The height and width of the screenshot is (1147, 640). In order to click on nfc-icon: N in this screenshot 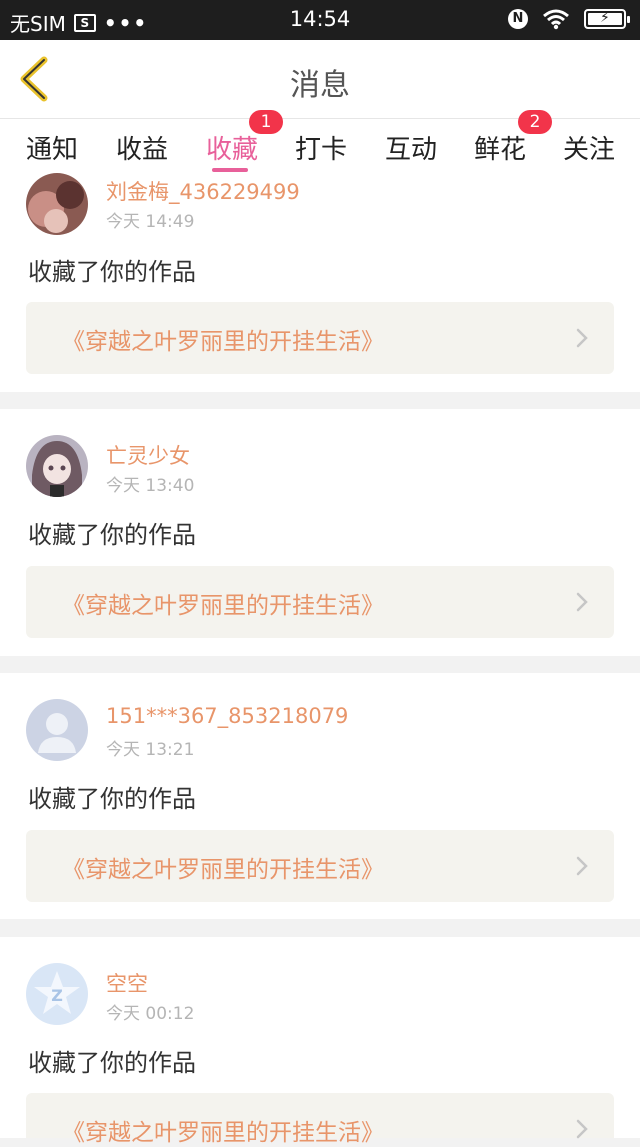, I will do `click(518, 19)`.